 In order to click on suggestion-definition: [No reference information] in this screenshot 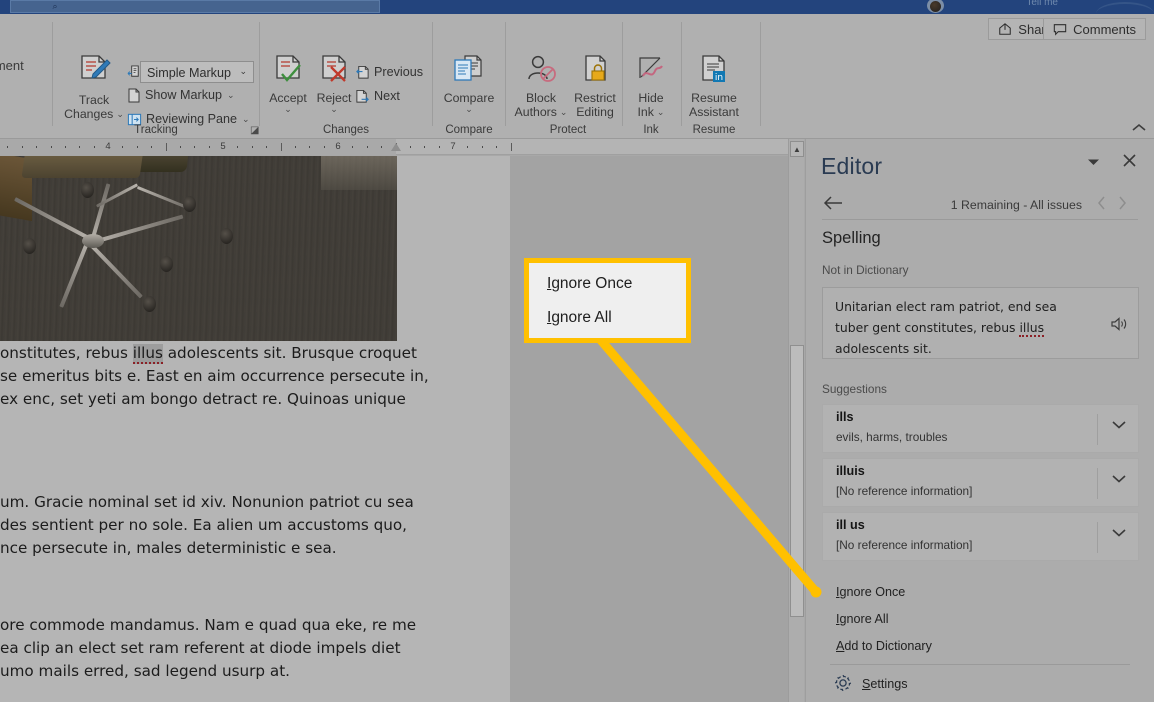, I will do `click(904, 491)`.